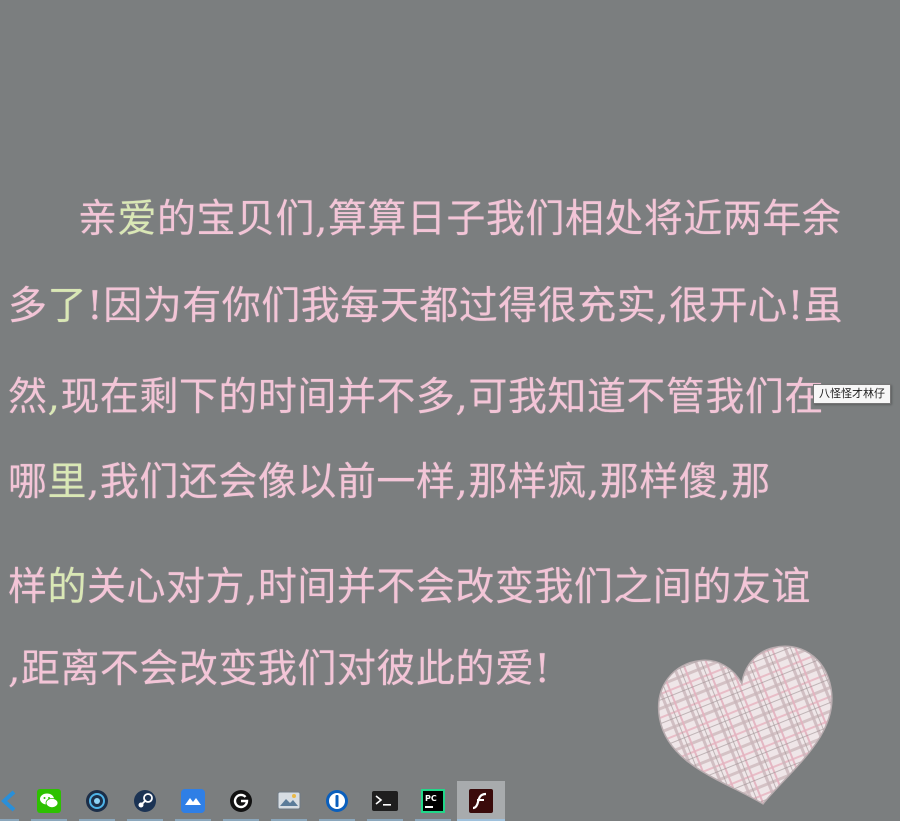  I want to click on password-manager-icon, so click(337, 801).